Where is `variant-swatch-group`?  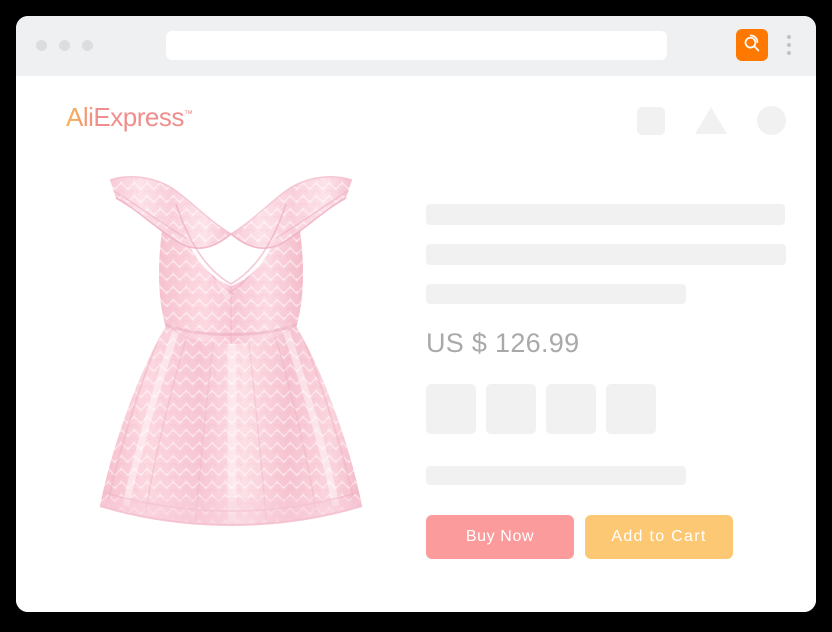
variant-swatch-group is located at coordinates (606, 409).